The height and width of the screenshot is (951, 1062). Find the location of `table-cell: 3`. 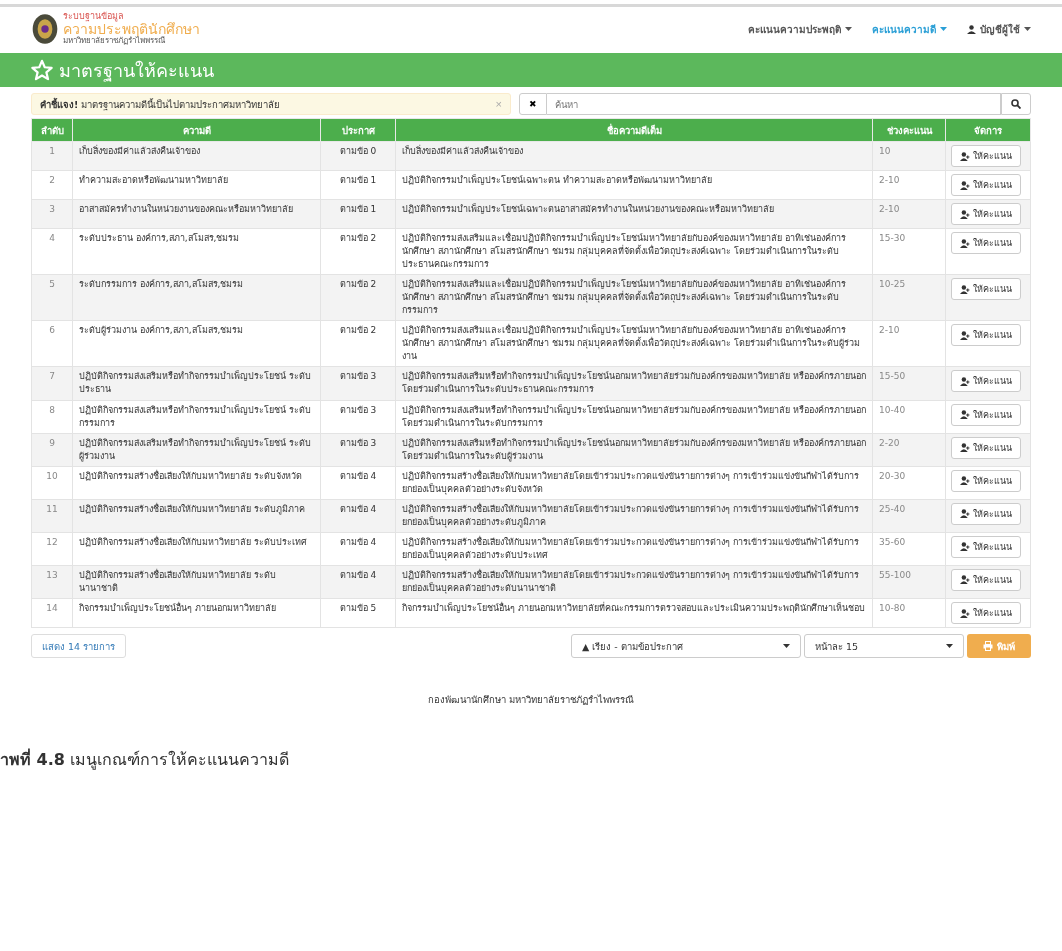

table-cell: 3 is located at coordinates (52, 214).